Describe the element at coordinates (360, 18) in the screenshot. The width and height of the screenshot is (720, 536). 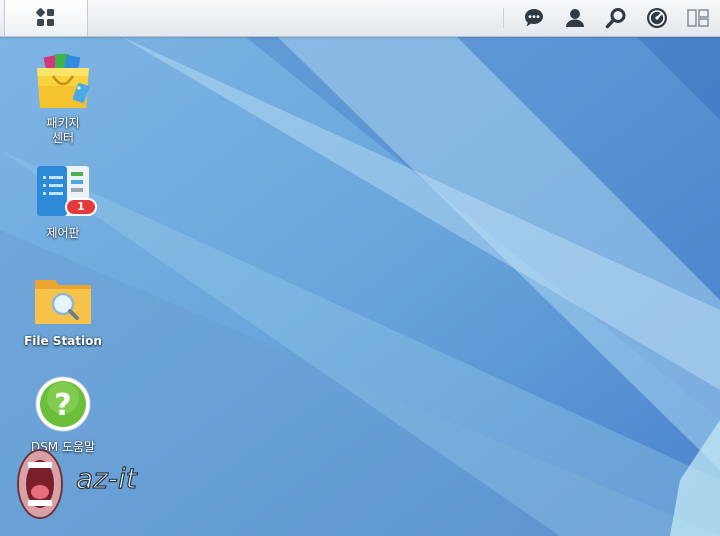
I see `taskbar` at that location.